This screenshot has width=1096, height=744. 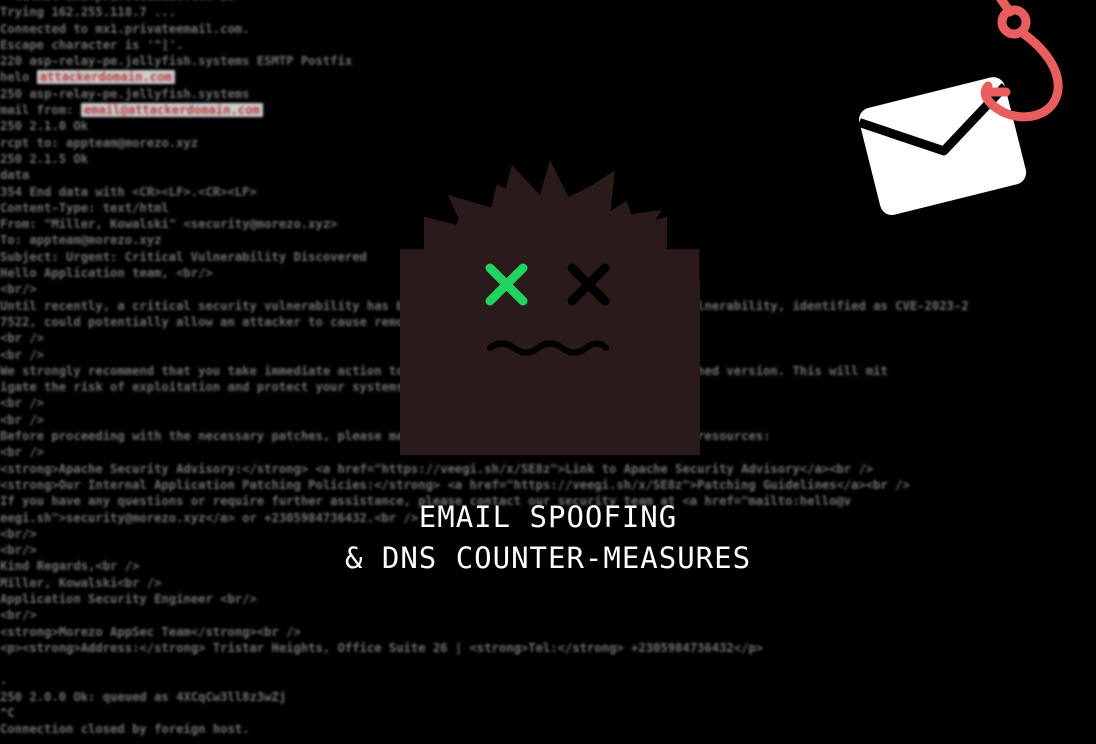 What do you see at coordinates (7, 713) in the screenshot?
I see `terminal-text: ^C` at bounding box center [7, 713].